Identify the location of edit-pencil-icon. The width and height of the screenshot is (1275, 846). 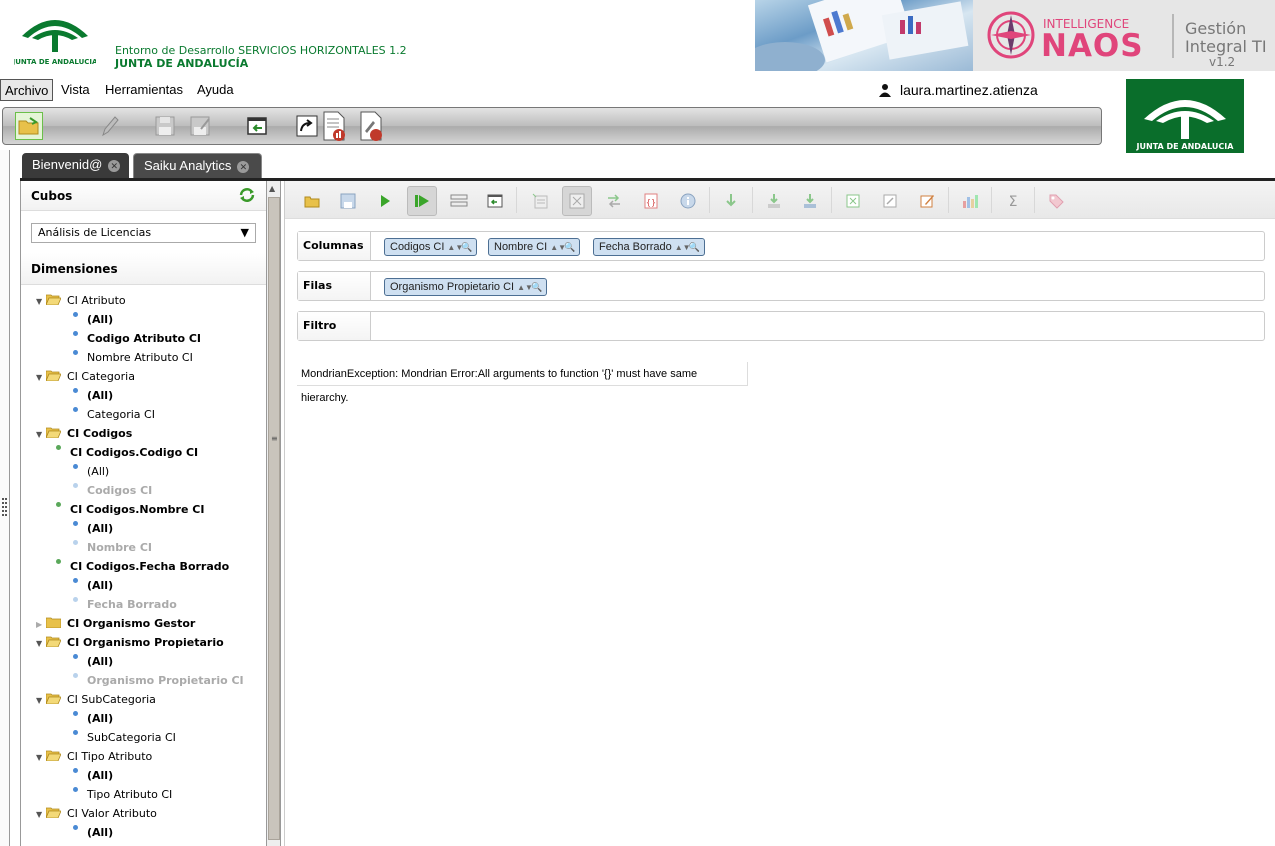
(109, 126).